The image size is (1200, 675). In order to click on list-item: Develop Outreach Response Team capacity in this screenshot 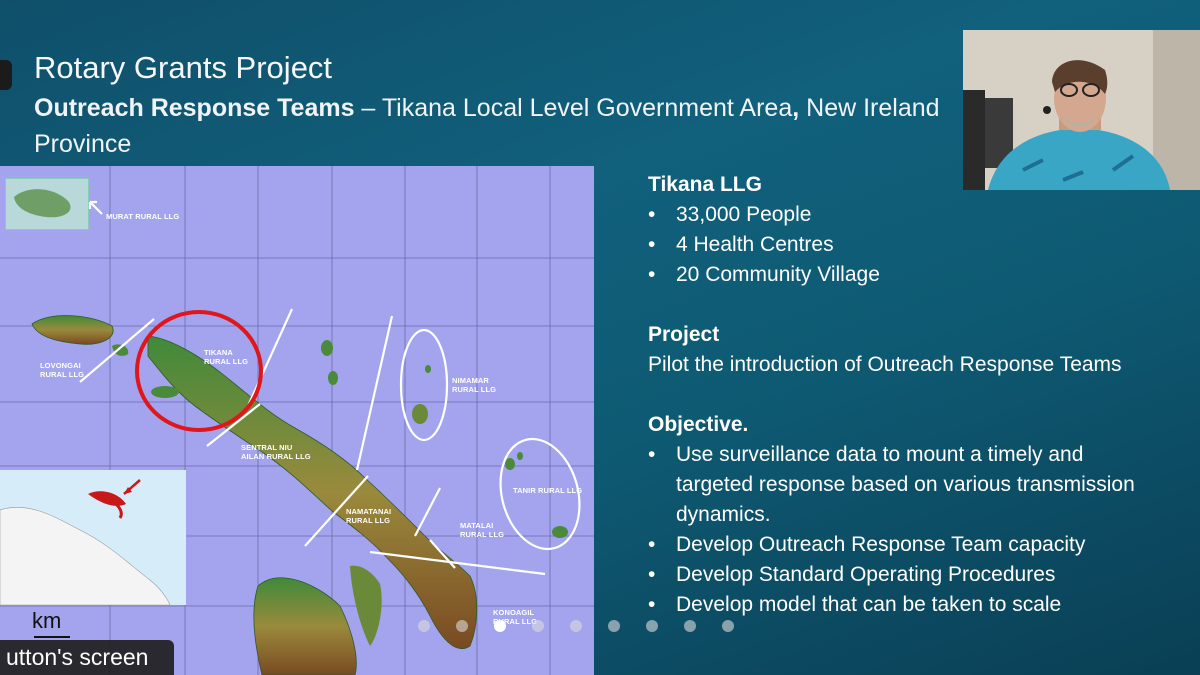, I will do `click(898, 545)`.